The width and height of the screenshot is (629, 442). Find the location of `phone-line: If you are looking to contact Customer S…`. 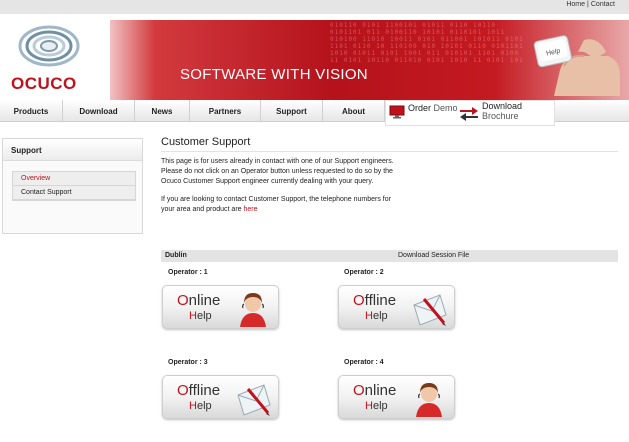

phone-line: If you are looking to contact Customer S… is located at coordinates (276, 199).